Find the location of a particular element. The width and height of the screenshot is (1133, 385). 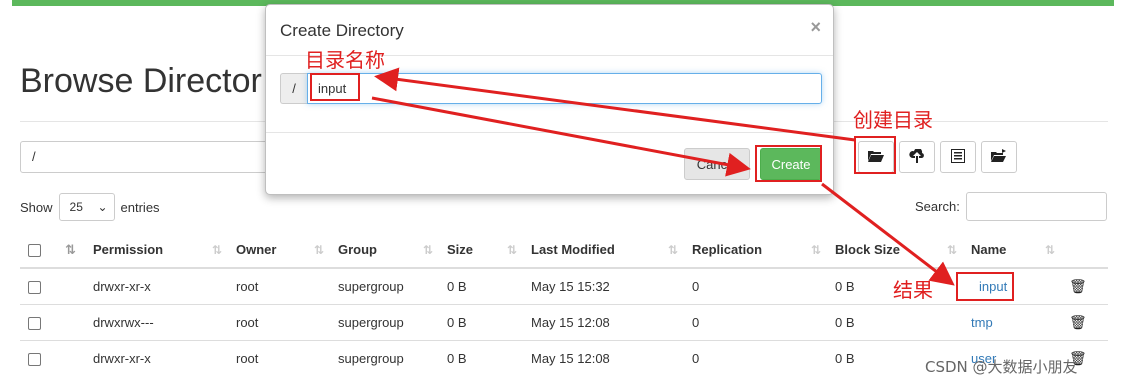

arrow-to-input is located at coordinates (615, 104).